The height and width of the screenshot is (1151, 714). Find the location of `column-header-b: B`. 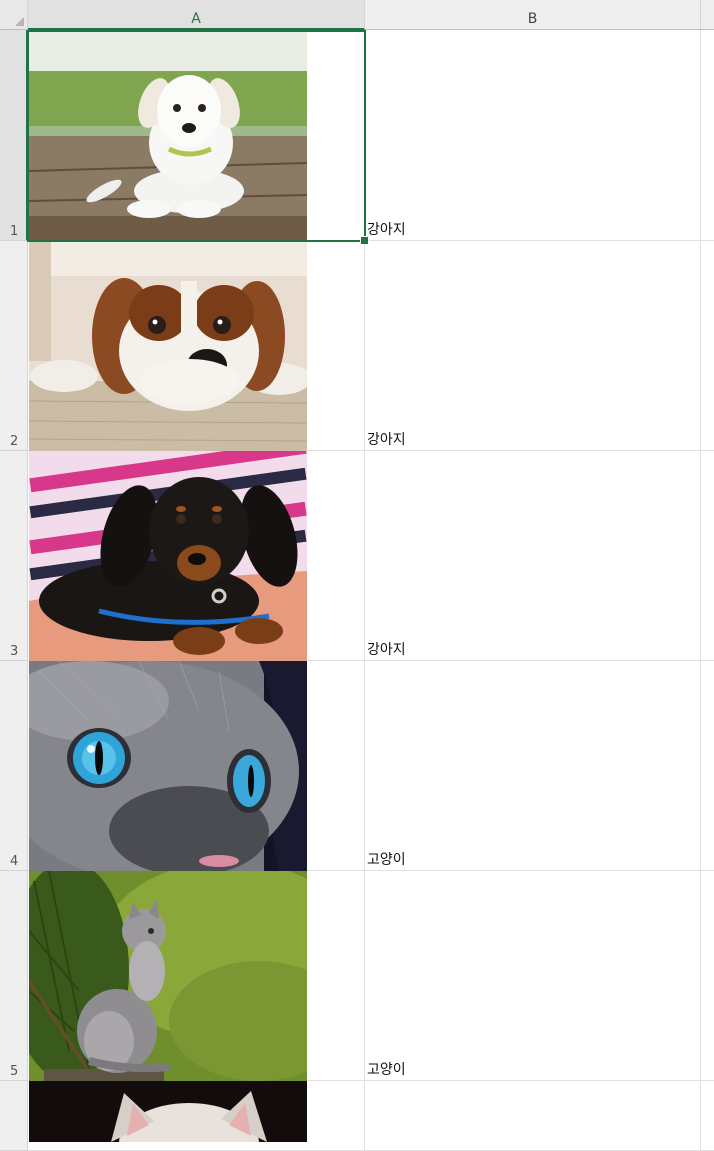

column-header-b: B is located at coordinates (533, 15).